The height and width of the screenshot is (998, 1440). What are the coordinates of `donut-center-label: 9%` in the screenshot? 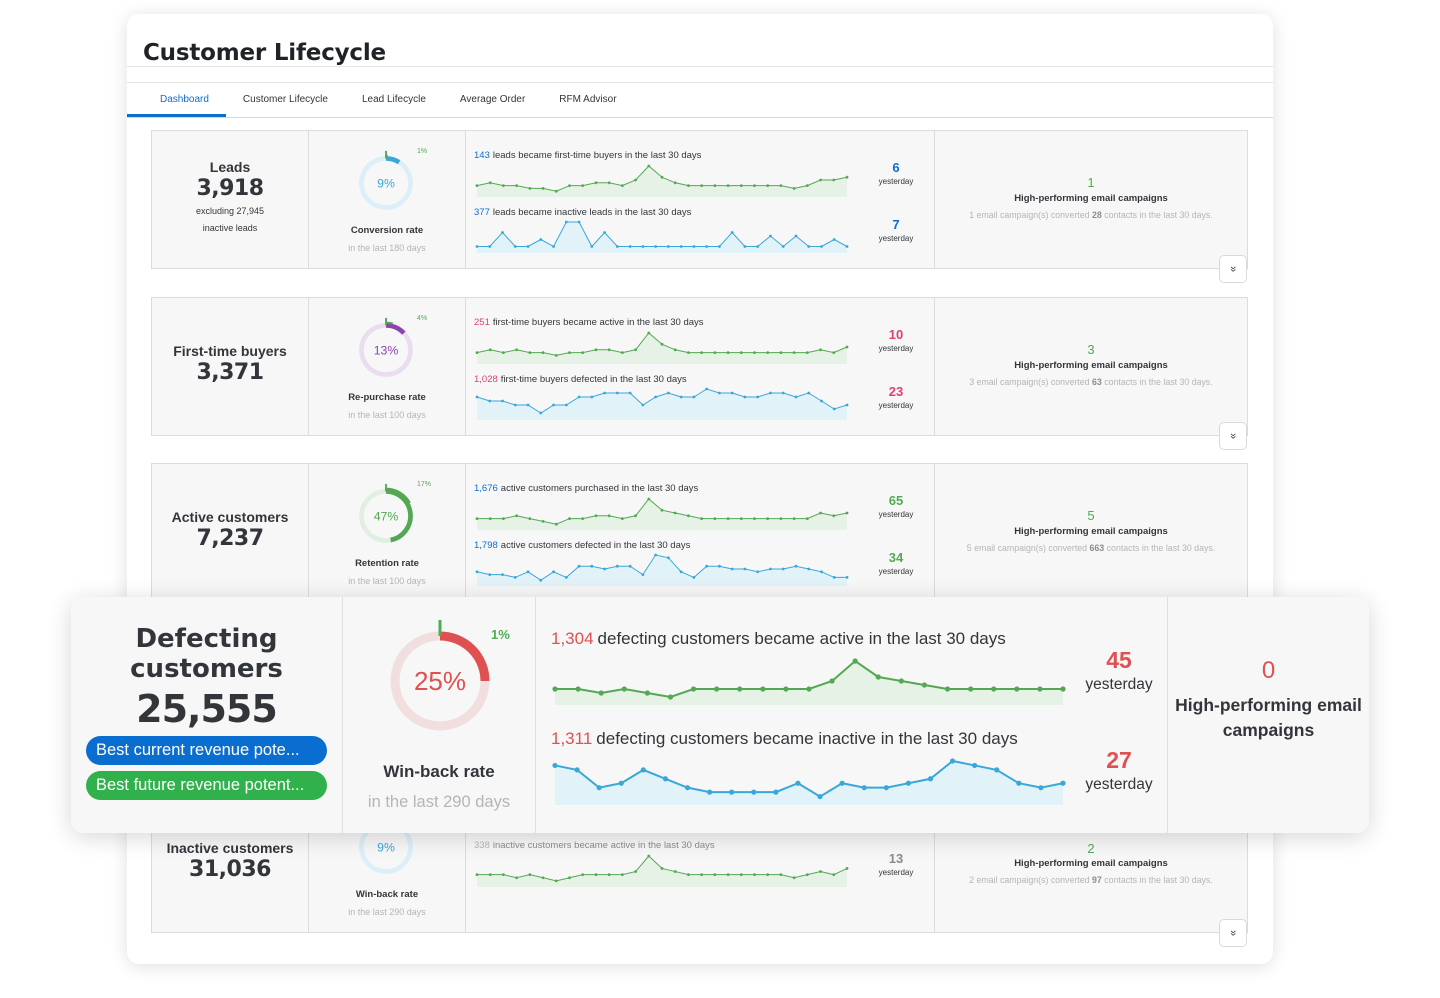 It's located at (386, 184).